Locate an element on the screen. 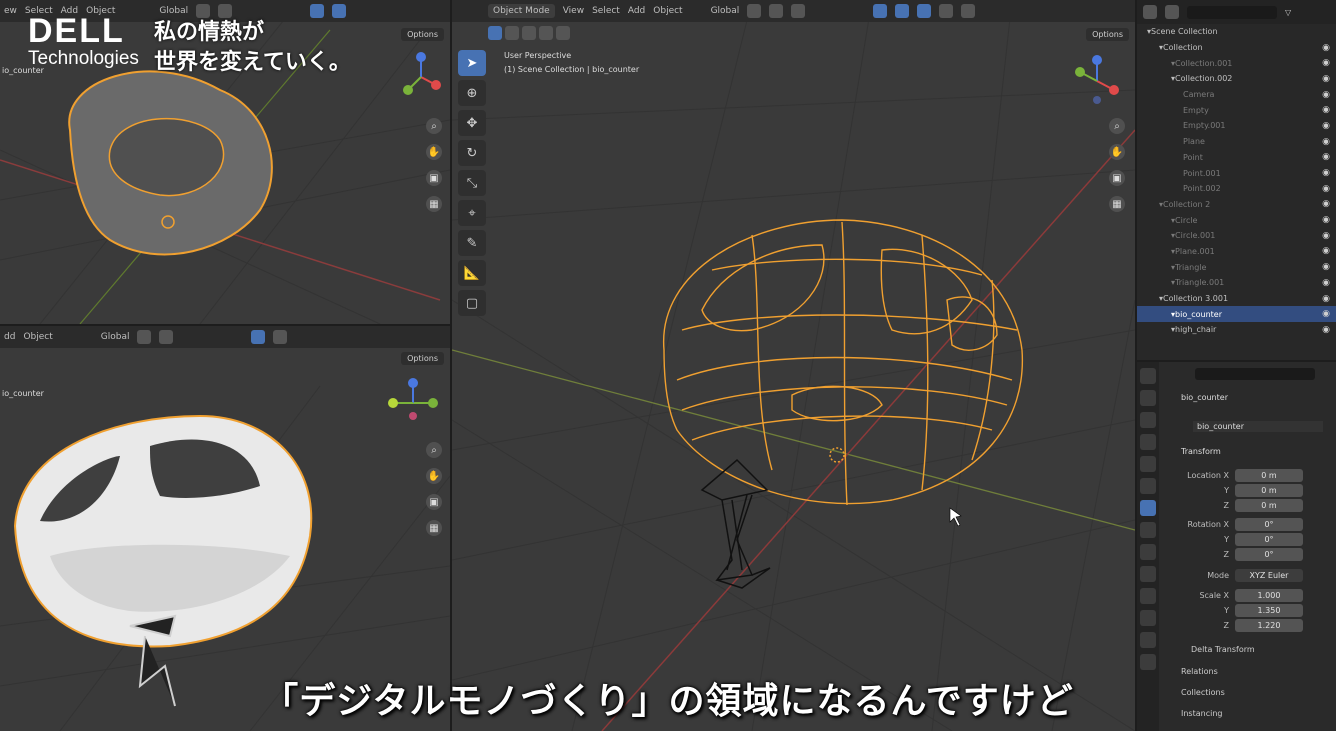 The height and width of the screenshot is (731, 1336). transform-orientation: Global is located at coordinates (173, 11).